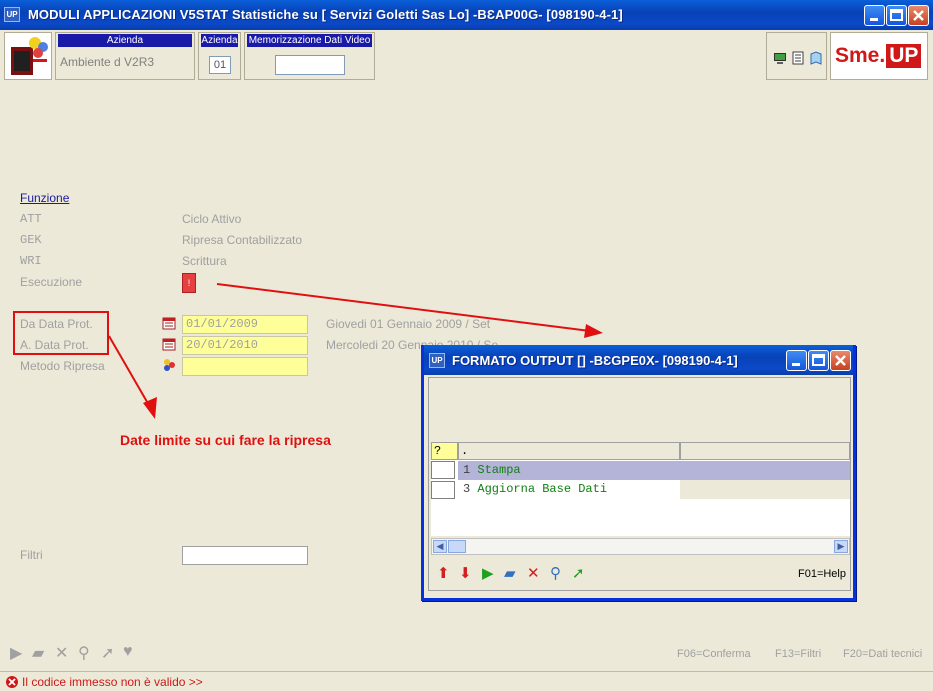 Image resolution: width=933 pixels, height=691 pixels. Describe the element at coordinates (882, 654) in the screenshot. I see `f20-key: F20=Dati tecnici` at that location.